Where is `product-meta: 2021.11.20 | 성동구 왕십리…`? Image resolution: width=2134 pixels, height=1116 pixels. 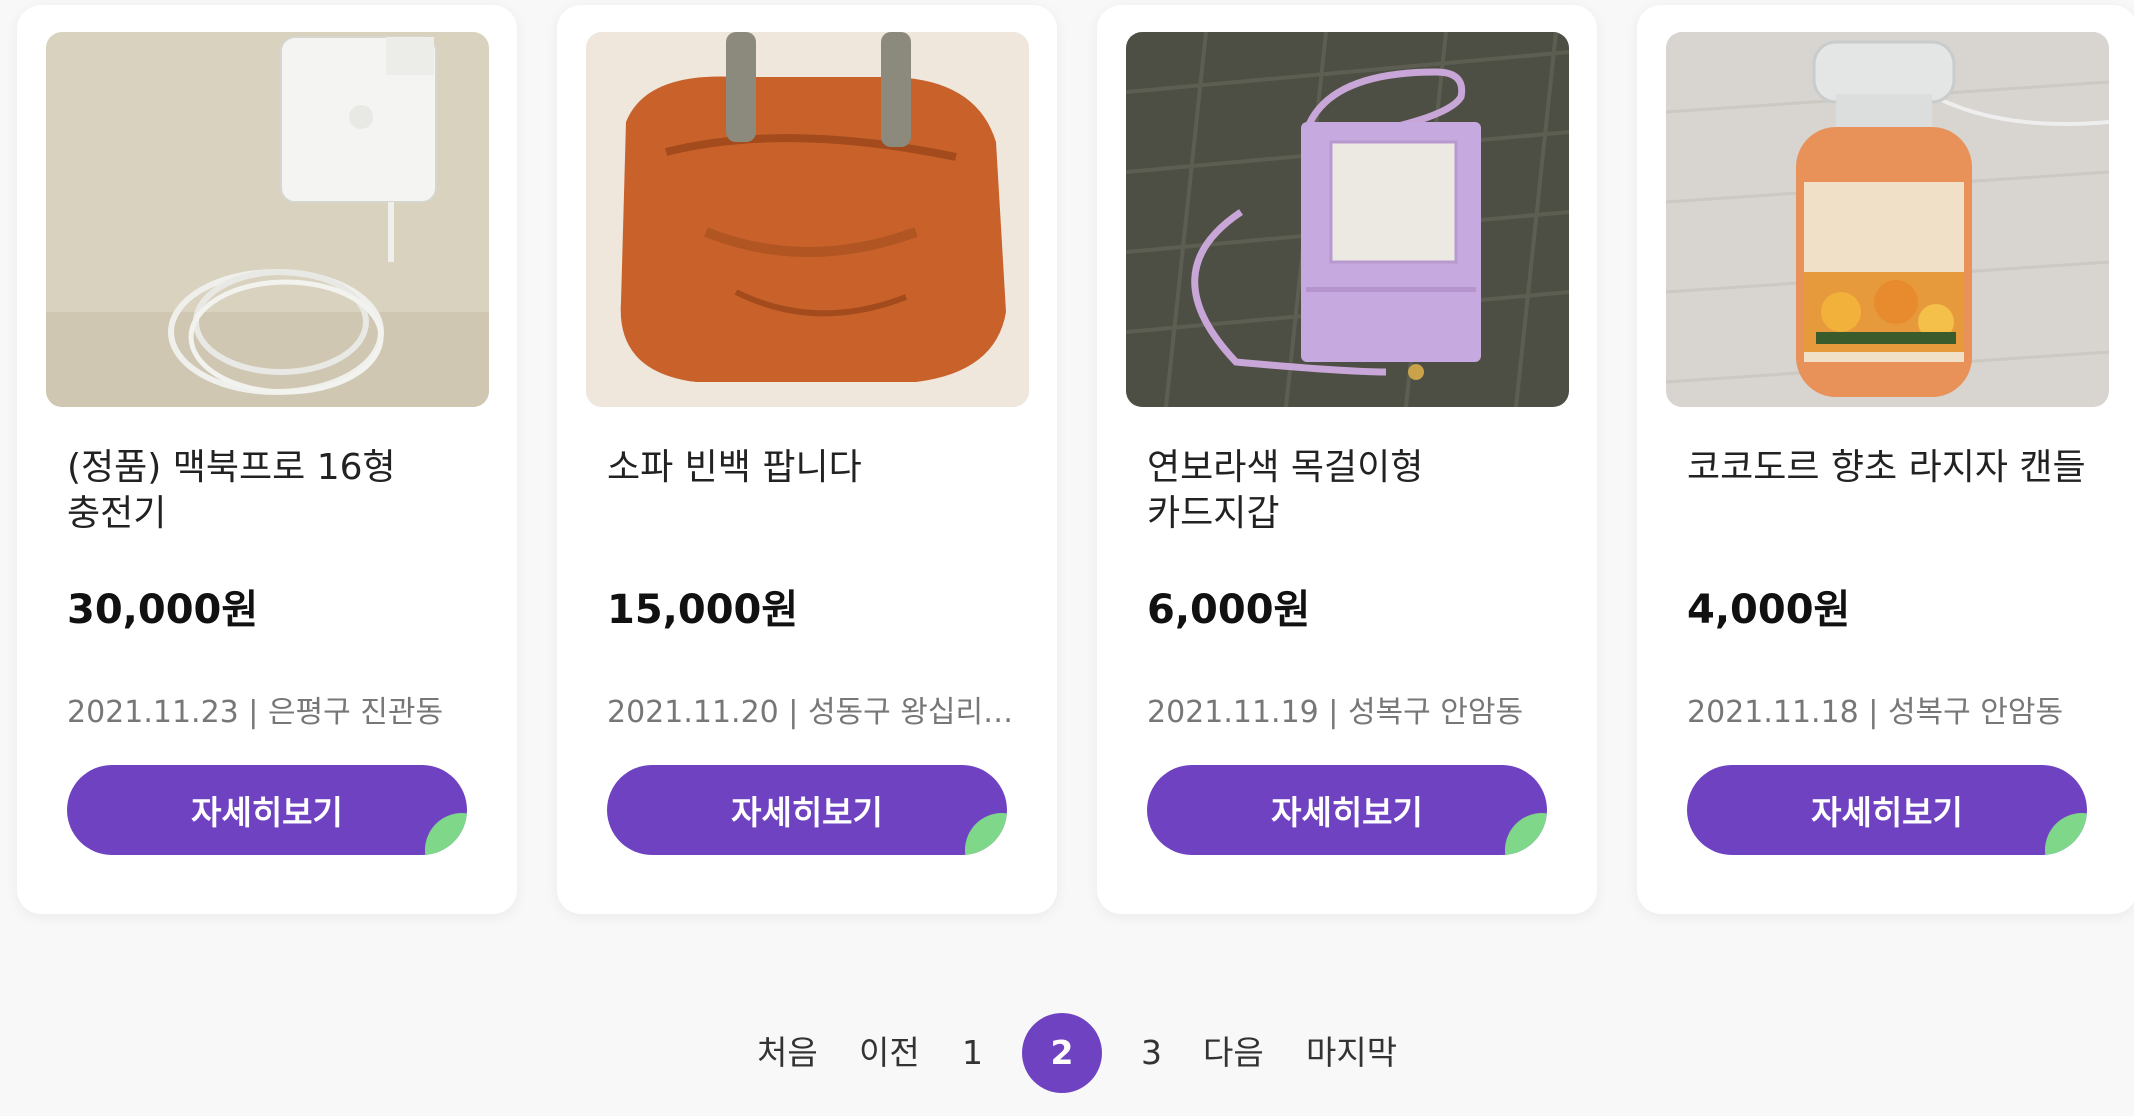
product-meta: 2021.11.20 | 성동구 왕십리… is located at coordinates (810, 712).